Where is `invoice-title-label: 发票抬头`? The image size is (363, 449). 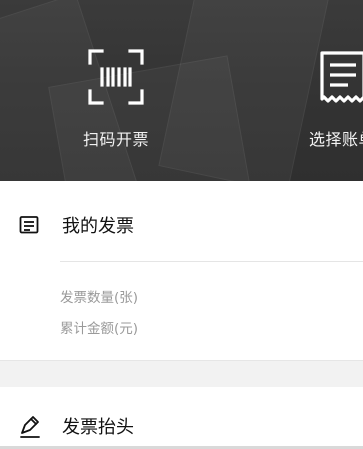 invoice-title-label: 发票抬头 is located at coordinates (98, 427).